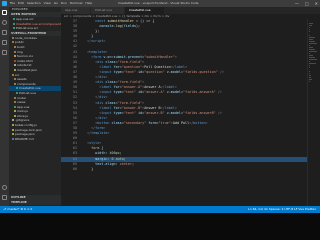 The width and height of the screenshot is (320, 240). What do you see at coordinates (47, 3) in the screenshot?
I see `menu-item-view: View` at bounding box center [47, 3].